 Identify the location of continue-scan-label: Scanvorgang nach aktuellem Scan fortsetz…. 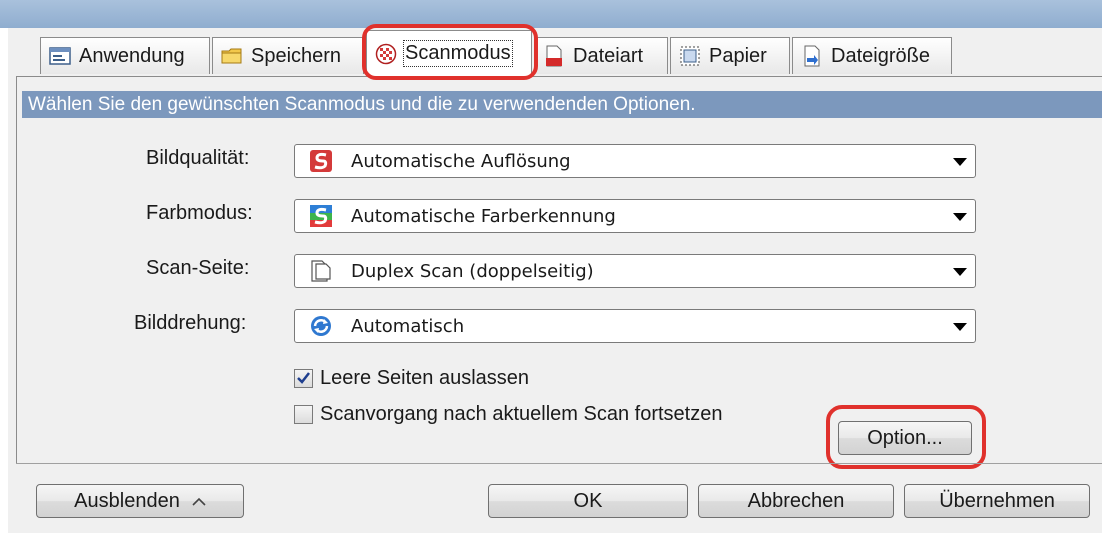
(521, 414).